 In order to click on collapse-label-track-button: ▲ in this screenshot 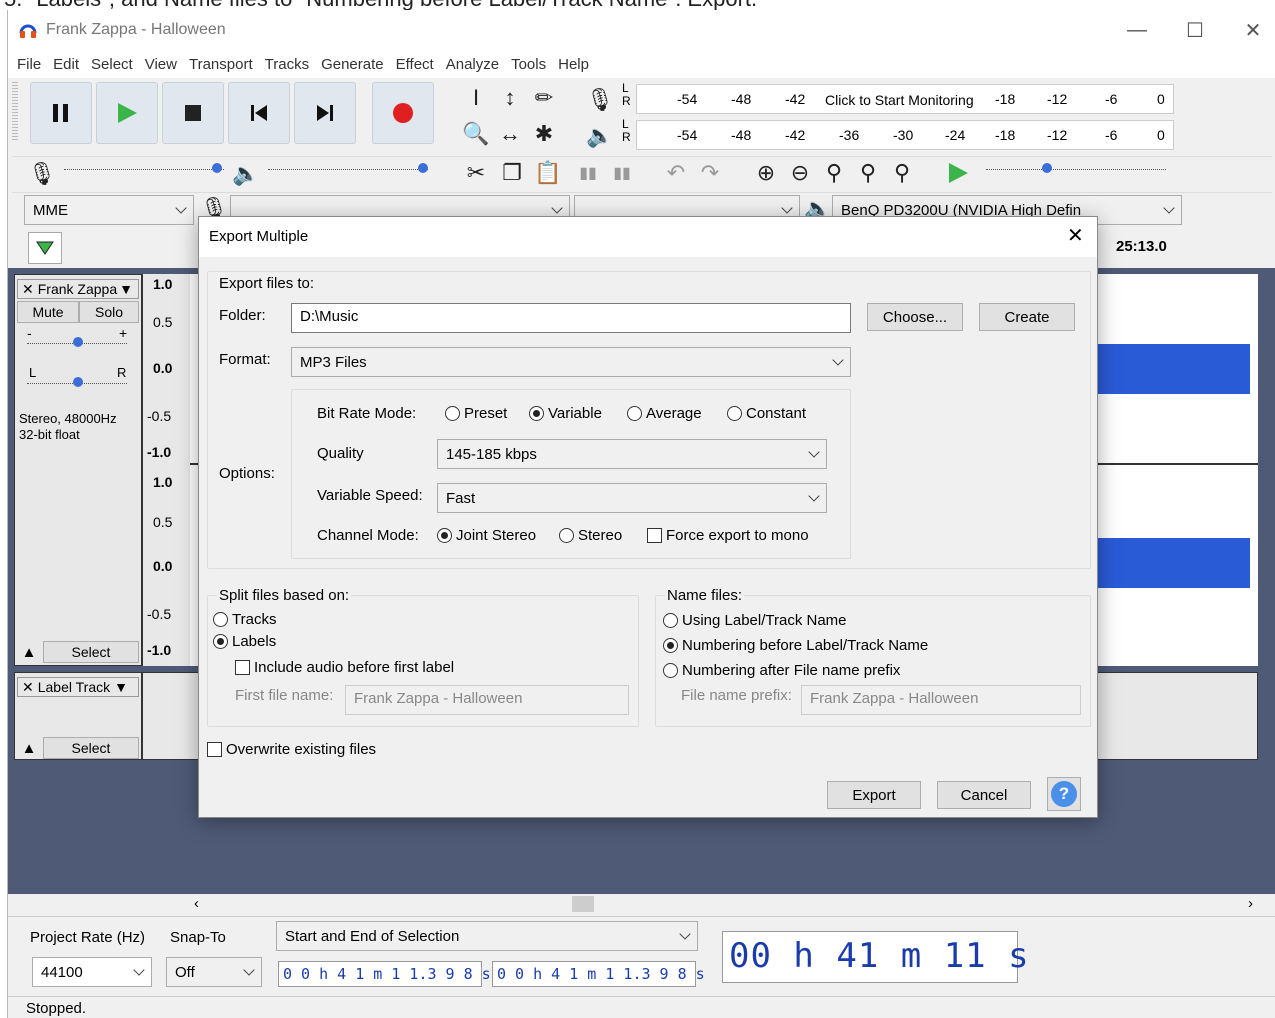, I will do `click(29, 748)`.